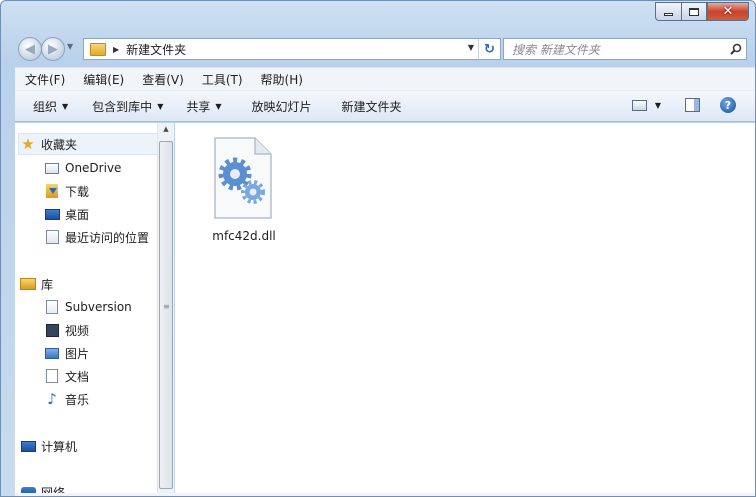  What do you see at coordinates (77, 330) in the screenshot?
I see `sidebar-item-label: 视频` at bounding box center [77, 330].